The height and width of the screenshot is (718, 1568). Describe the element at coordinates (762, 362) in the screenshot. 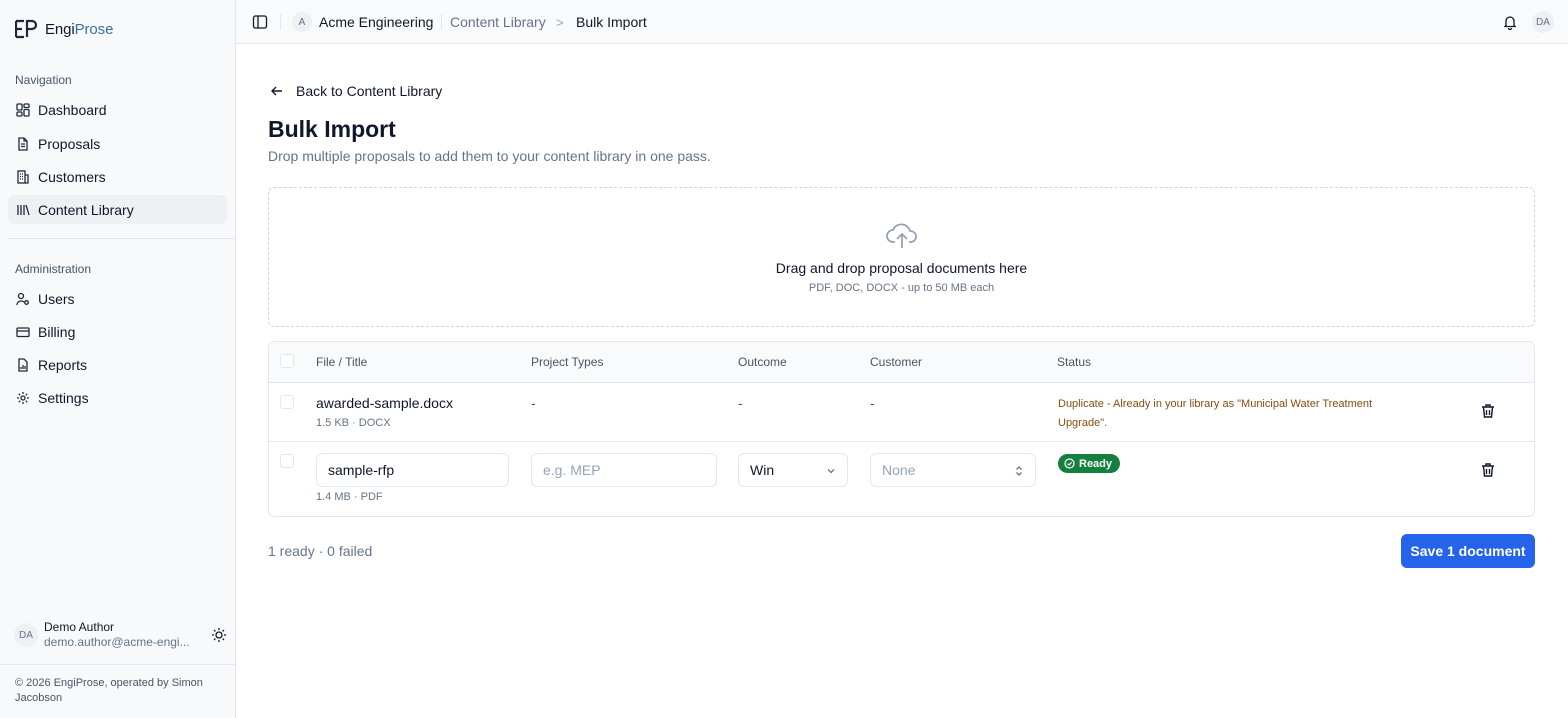

I see `column-header: Outcome` at that location.